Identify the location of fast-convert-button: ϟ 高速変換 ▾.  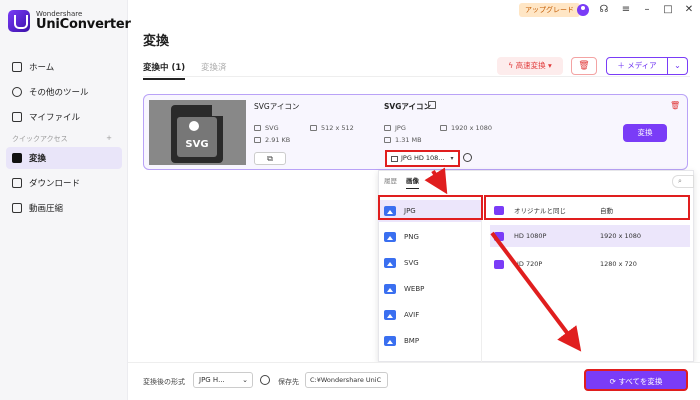
(530, 66).